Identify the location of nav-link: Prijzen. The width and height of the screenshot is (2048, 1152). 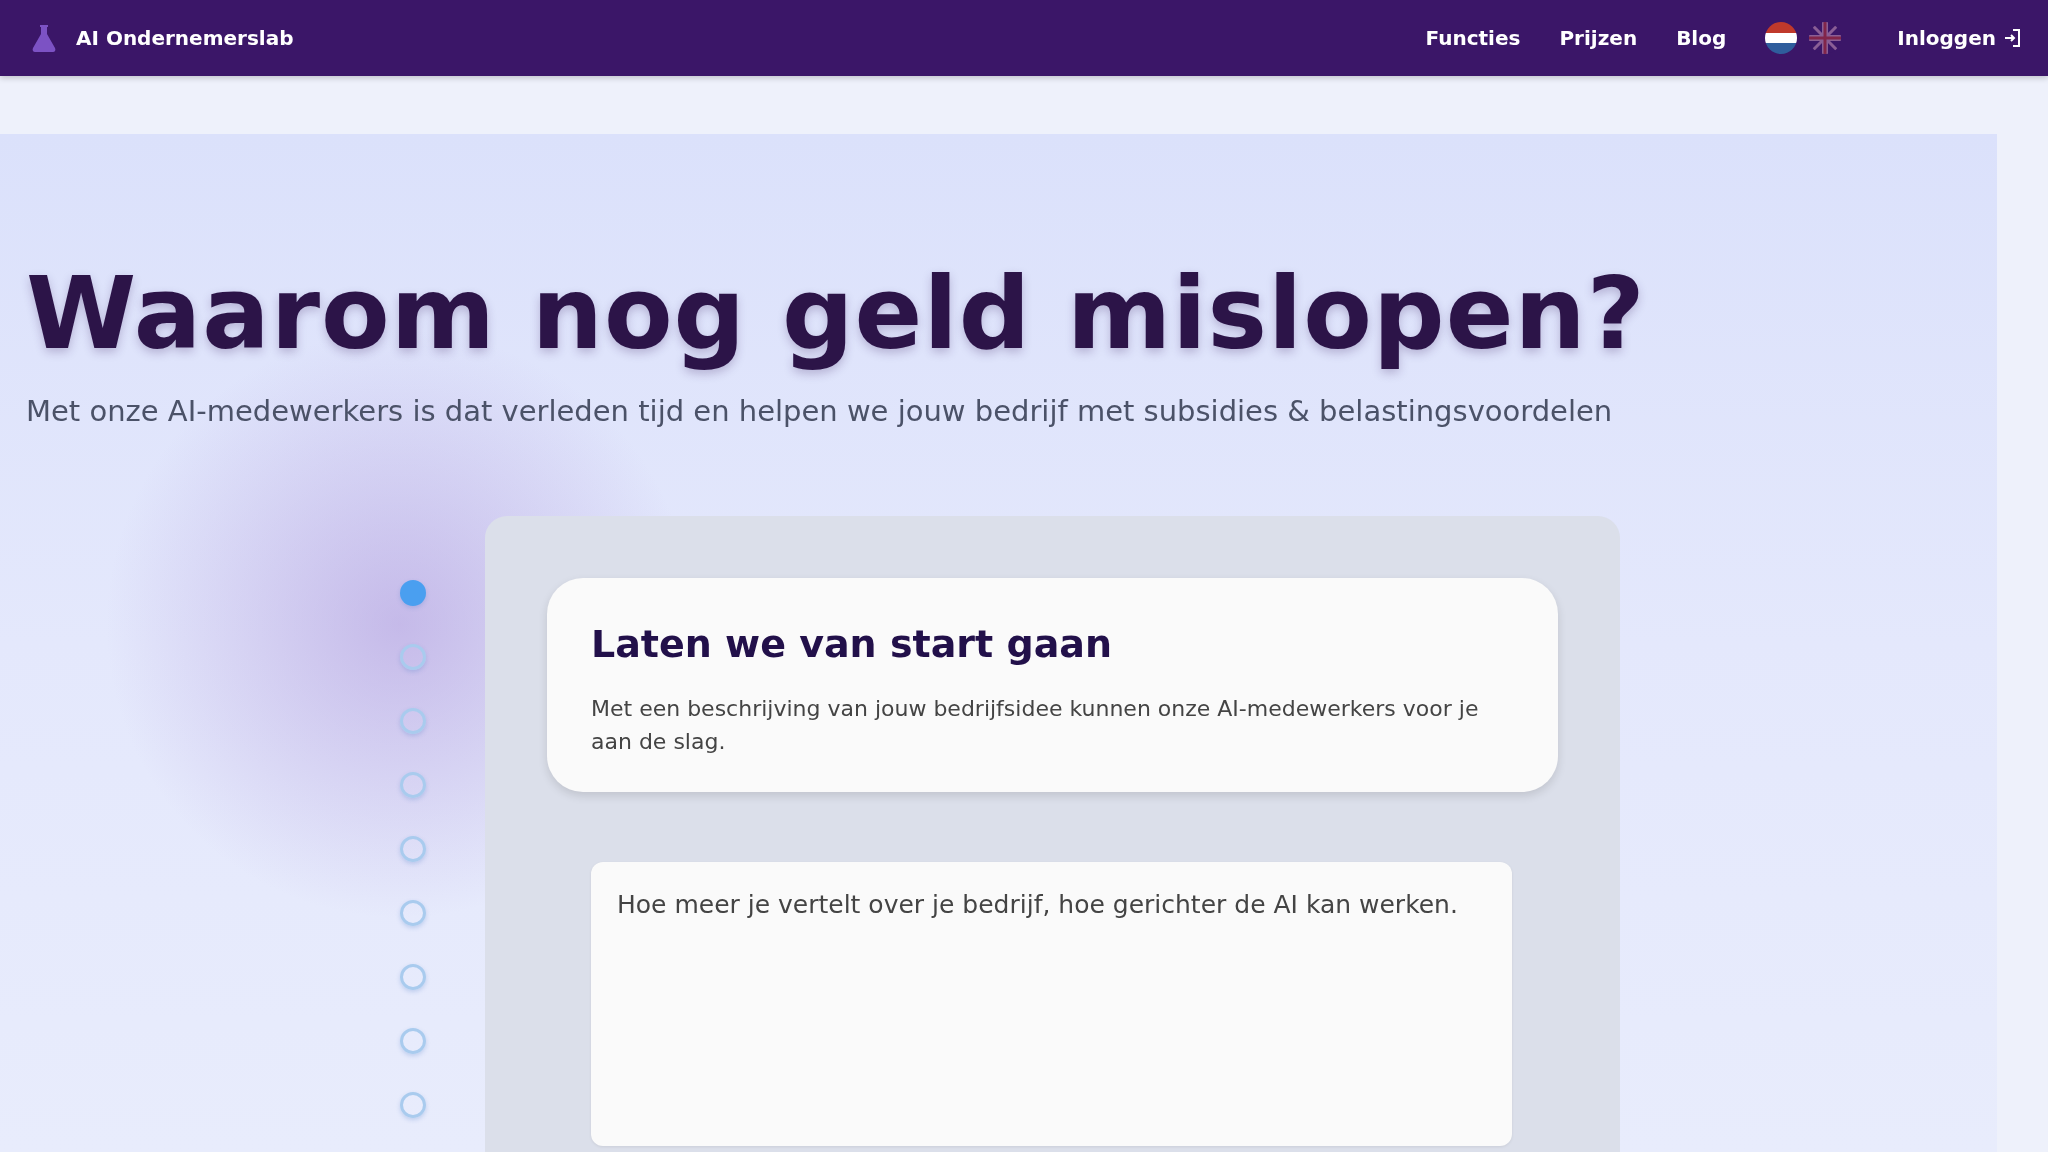
(1598, 38).